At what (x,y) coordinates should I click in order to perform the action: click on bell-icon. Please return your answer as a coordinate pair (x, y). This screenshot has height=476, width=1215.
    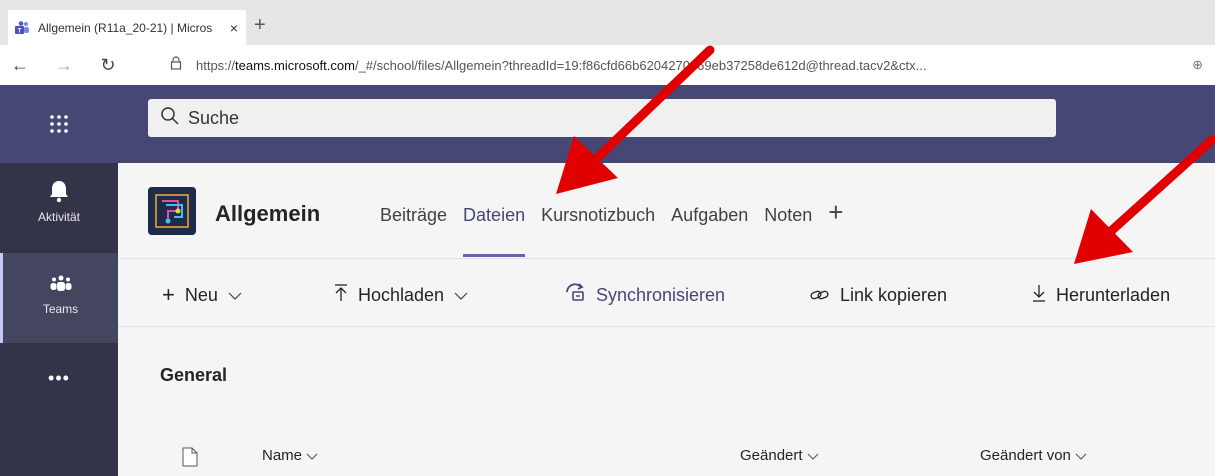
    Looking at the image, I should click on (59, 192).